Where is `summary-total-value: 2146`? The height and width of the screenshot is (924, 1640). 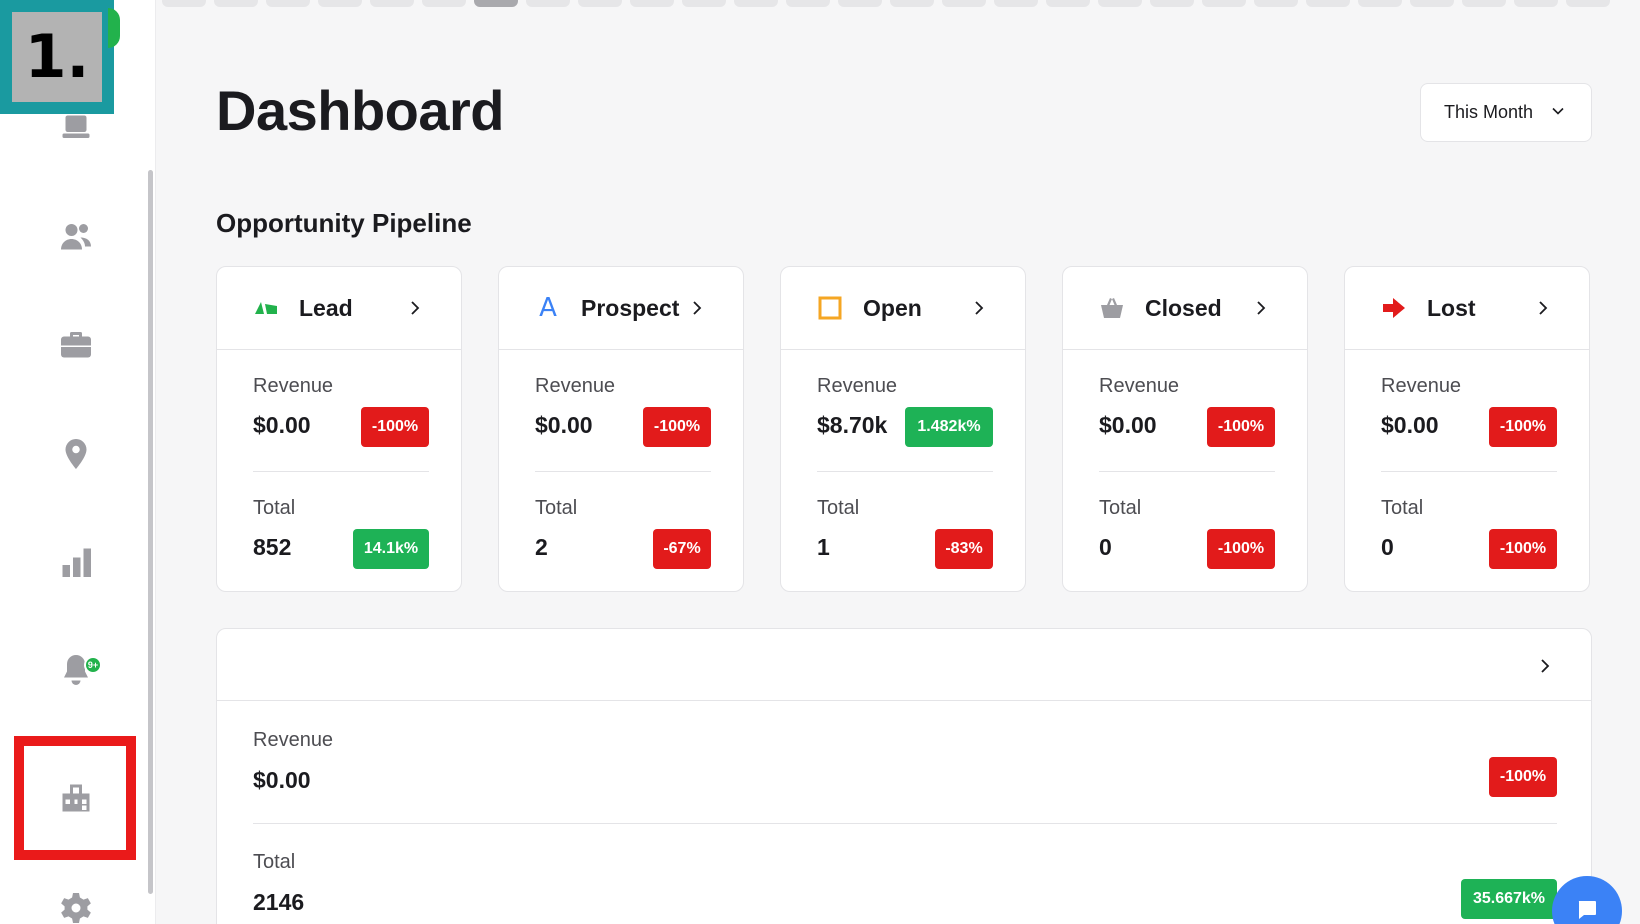 summary-total-value: 2146 is located at coordinates (279, 902).